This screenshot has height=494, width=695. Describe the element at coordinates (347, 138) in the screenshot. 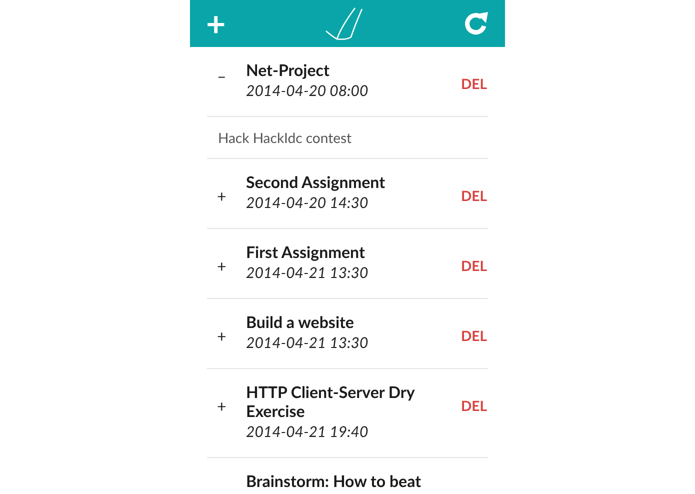

I see `task-description: Hack HackIdc contest` at that location.